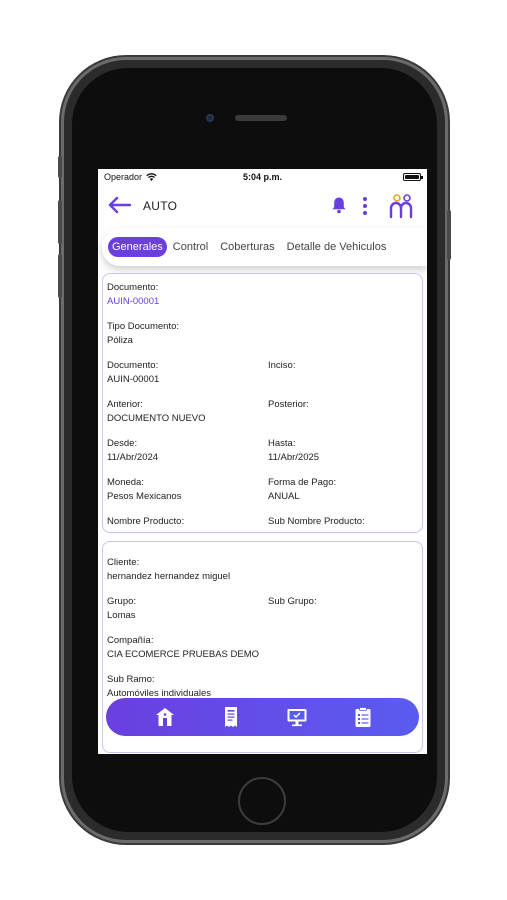 This screenshot has width=507, height=900. I want to click on tipo-documento-field: Tipo Documento: Póliza, so click(143, 333).